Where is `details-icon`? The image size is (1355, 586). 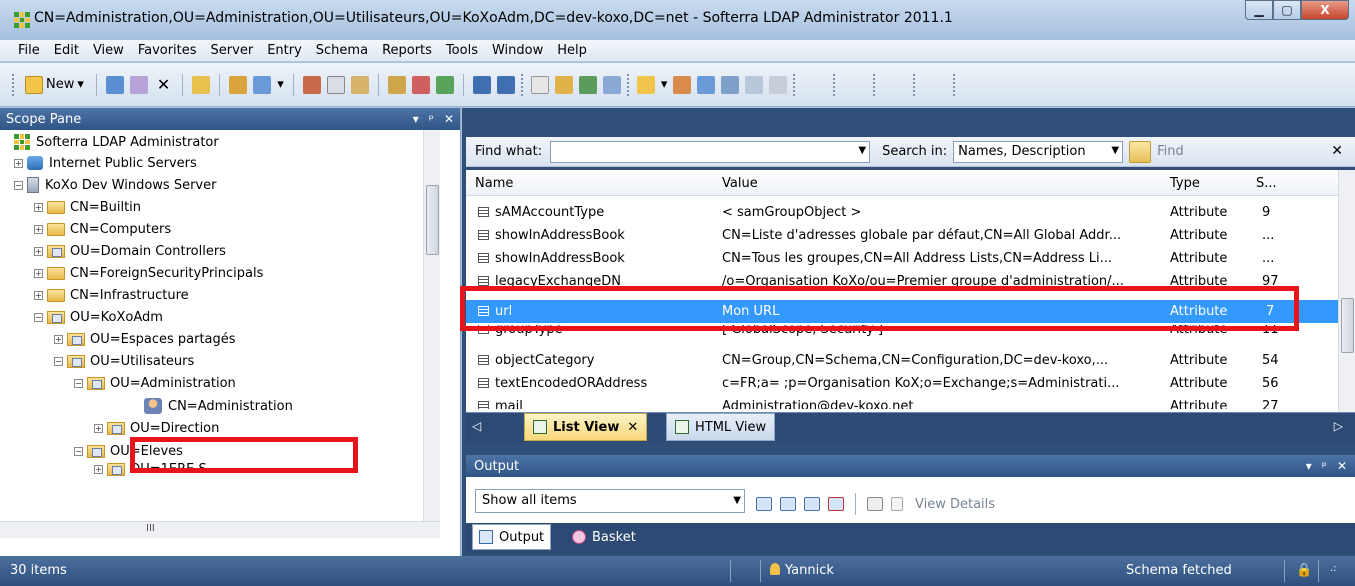 details-icon is located at coordinates (897, 504).